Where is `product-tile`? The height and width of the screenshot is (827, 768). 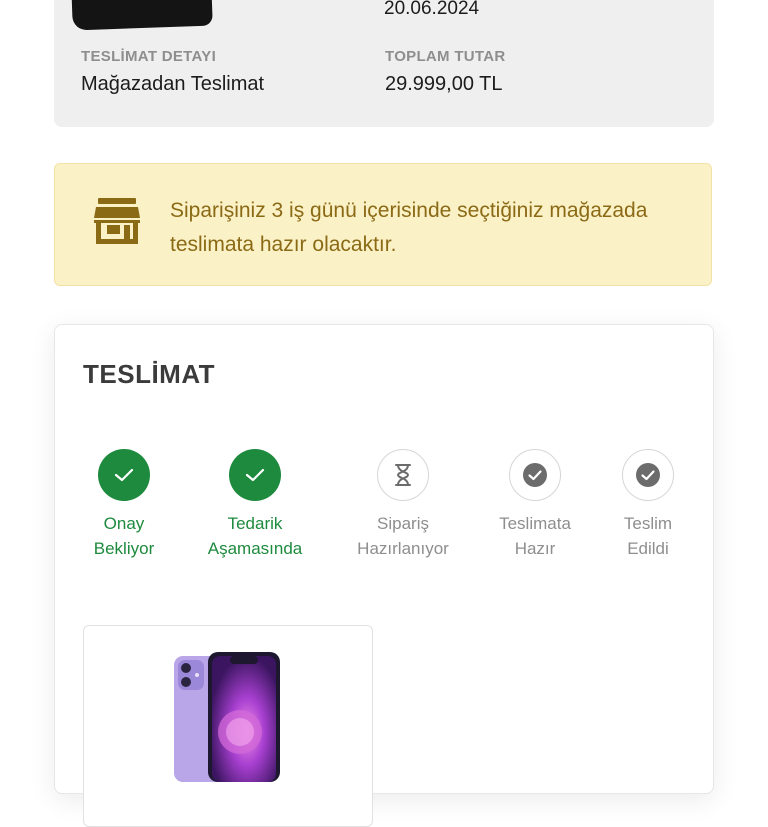
product-tile is located at coordinates (228, 726).